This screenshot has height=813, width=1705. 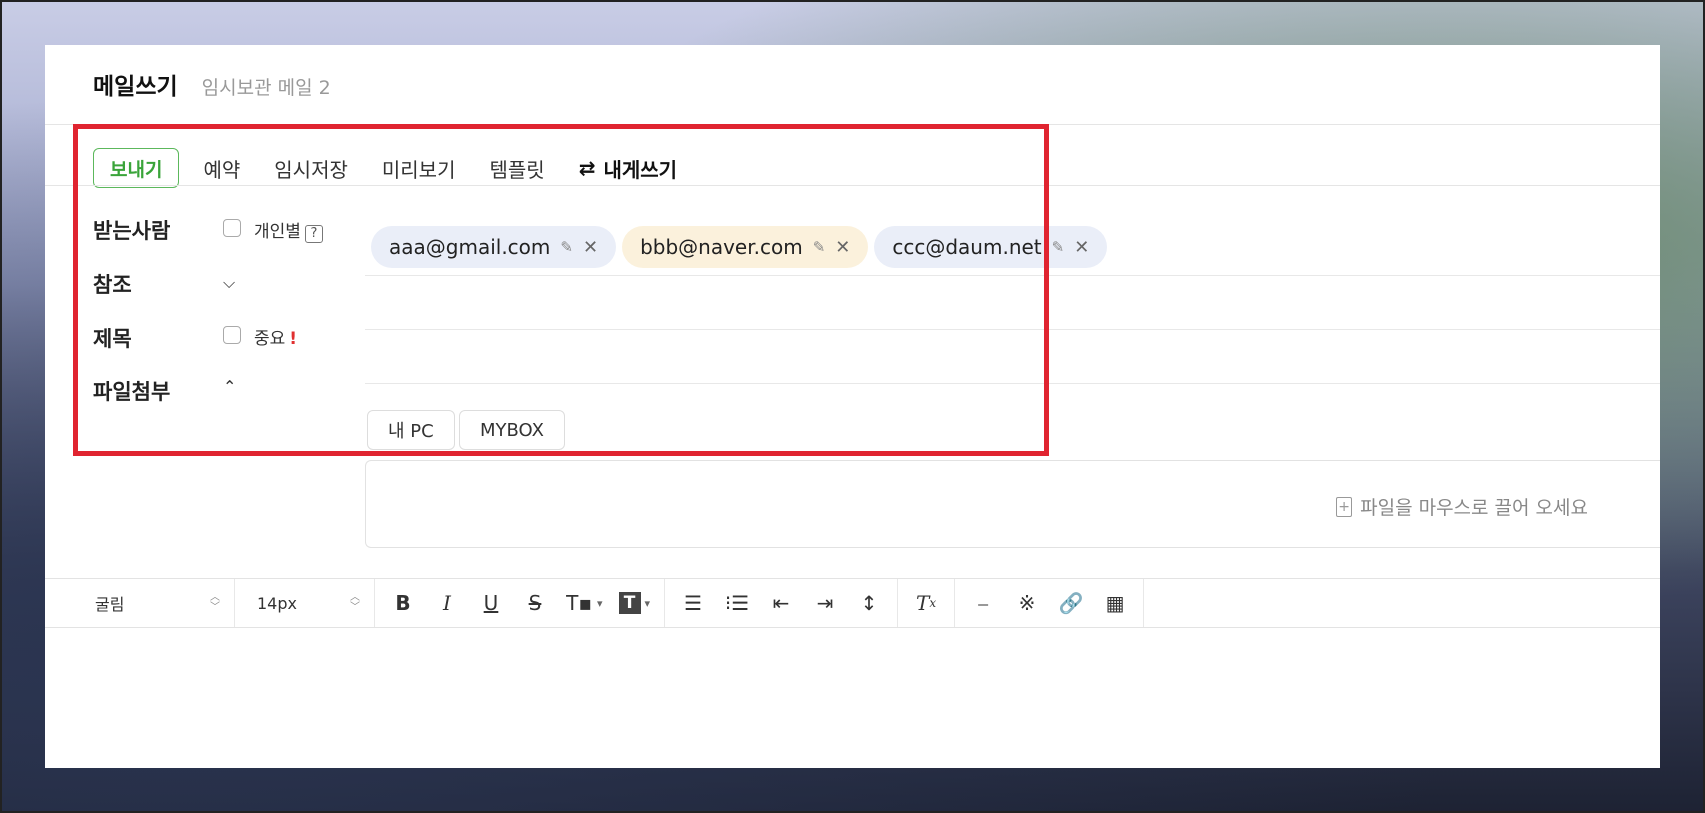 What do you see at coordinates (293, 339) in the screenshot?
I see `exclamation-icon: !` at bounding box center [293, 339].